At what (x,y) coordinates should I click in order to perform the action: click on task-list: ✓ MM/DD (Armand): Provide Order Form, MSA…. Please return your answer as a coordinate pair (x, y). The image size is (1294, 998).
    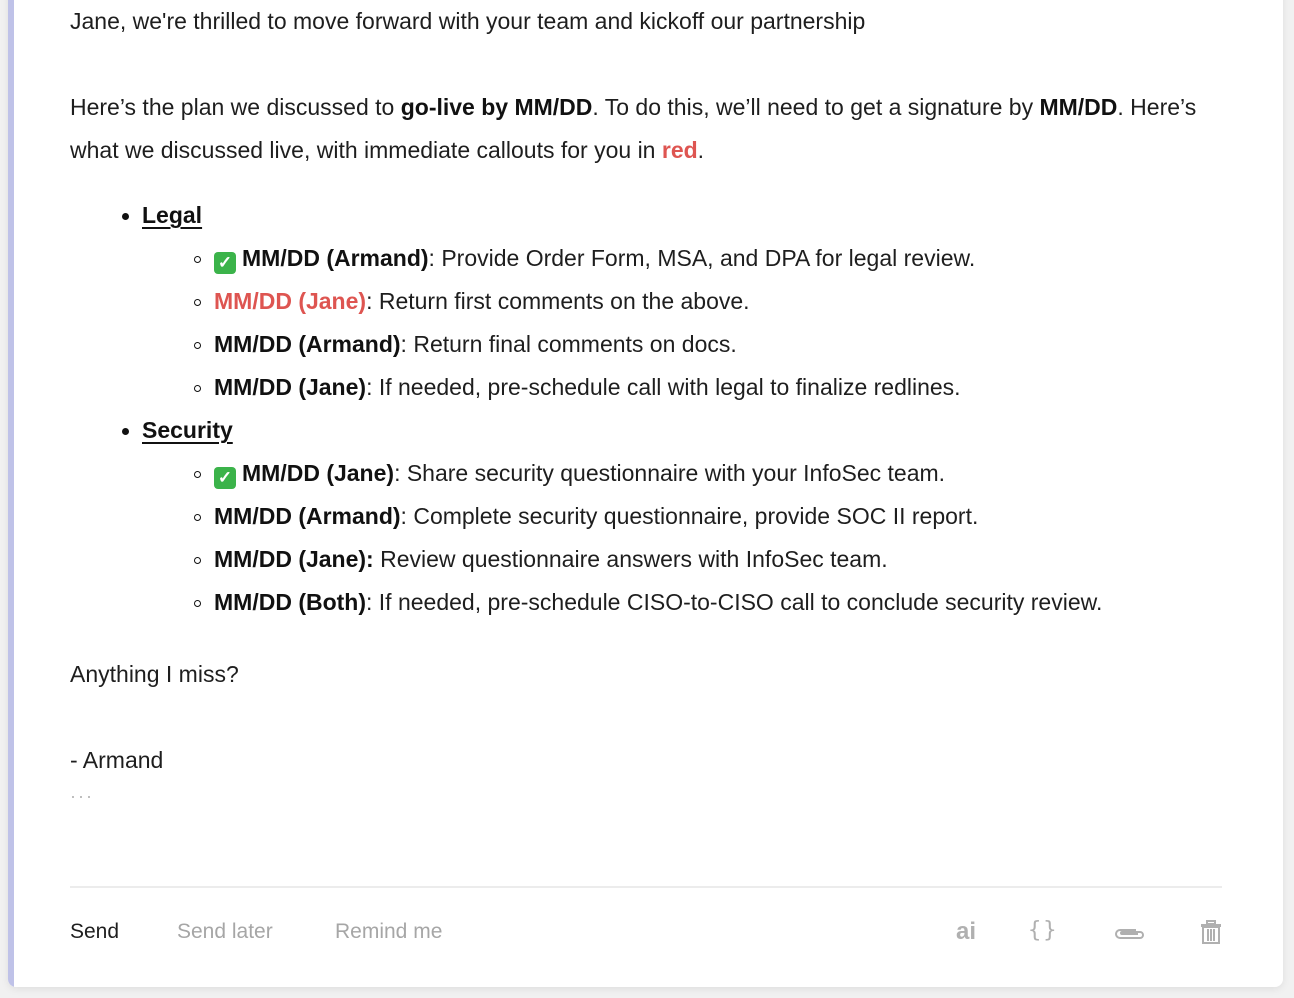
    Looking at the image, I should click on (686, 323).